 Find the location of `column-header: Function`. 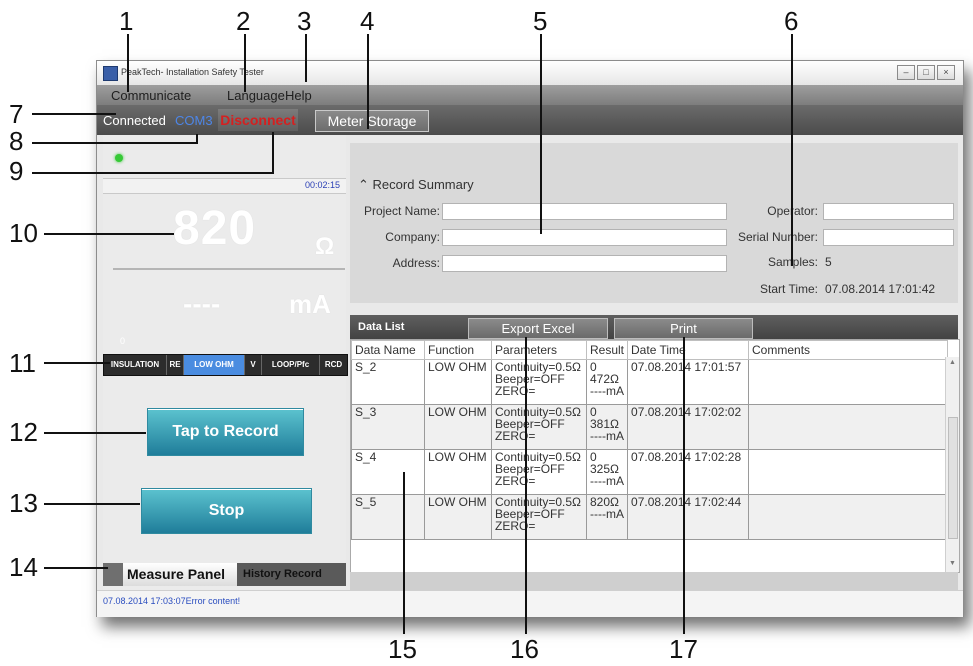

column-header: Function is located at coordinates (458, 350).